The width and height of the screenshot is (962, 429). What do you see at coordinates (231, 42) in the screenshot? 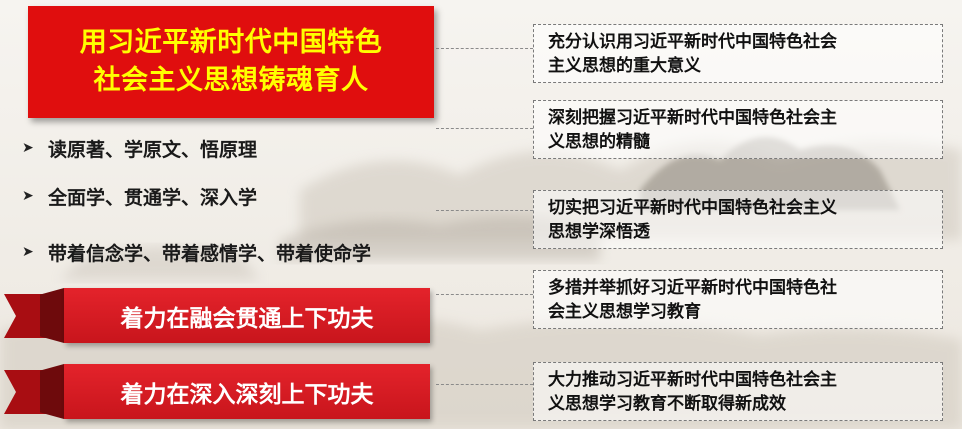
I see `main-title-line-1: 用习近平新时代中国特色` at bounding box center [231, 42].